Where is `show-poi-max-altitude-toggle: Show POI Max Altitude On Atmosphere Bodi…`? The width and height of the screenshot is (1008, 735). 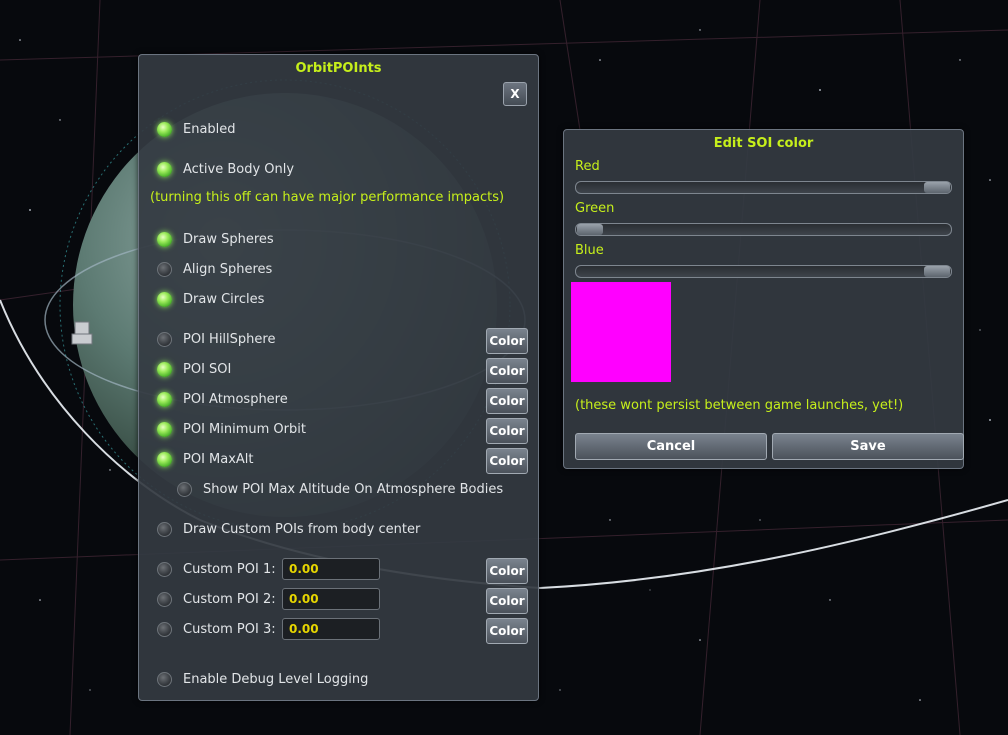
show-poi-max-altitude-toggle: Show POI Max Altitude On Atmosphere Bodi… is located at coordinates (340, 489).